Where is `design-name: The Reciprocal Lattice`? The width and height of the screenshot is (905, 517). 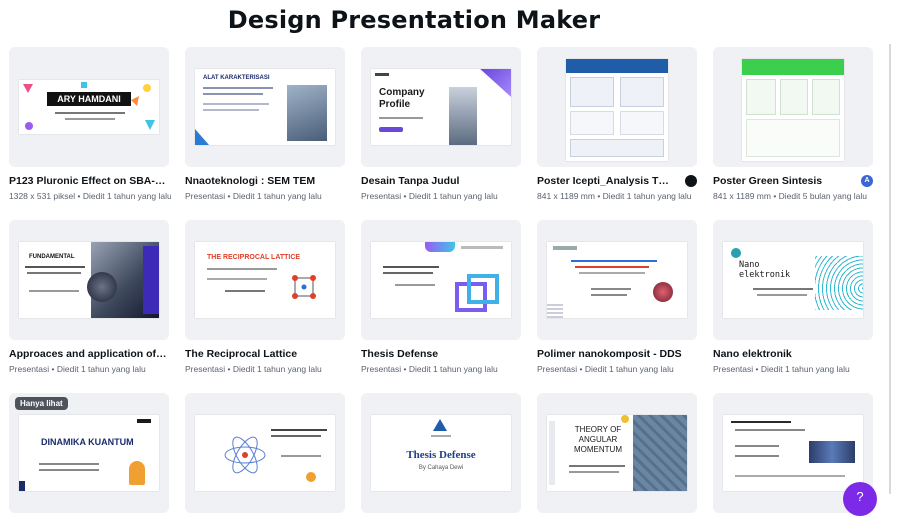
design-name: The Reciprocal Lattice is located at coordinates (265, 354).